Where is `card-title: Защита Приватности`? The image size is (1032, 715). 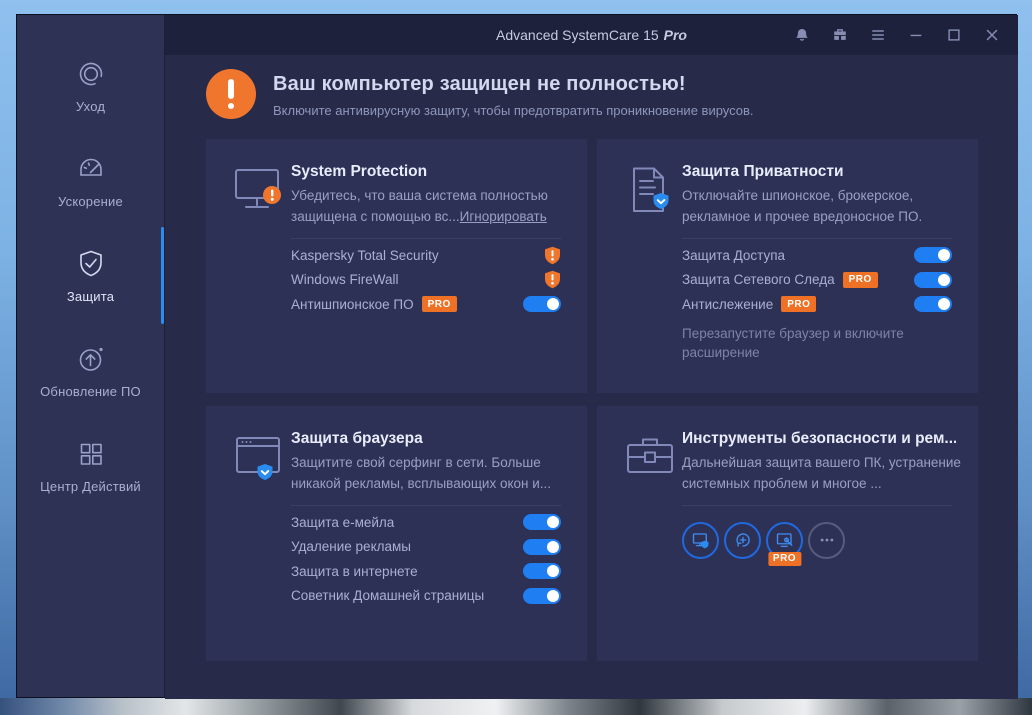 card-title: Защита Приватности is located at coordinates (763, 171).